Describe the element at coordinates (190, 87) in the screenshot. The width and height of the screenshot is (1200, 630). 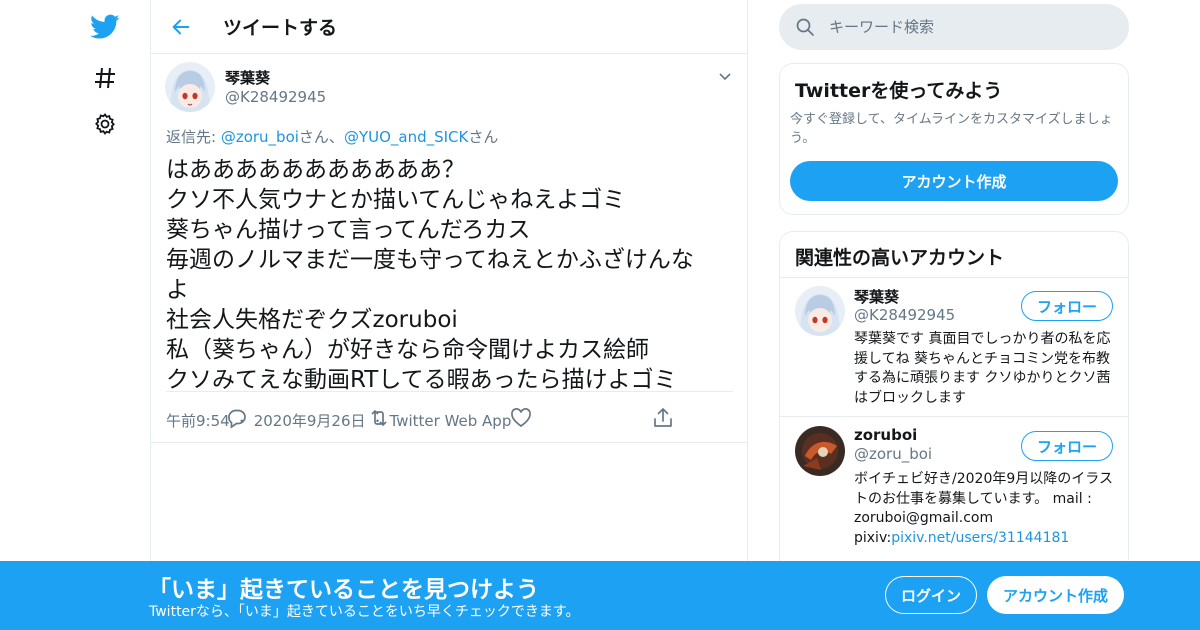
I see `author-avatar` at that location.